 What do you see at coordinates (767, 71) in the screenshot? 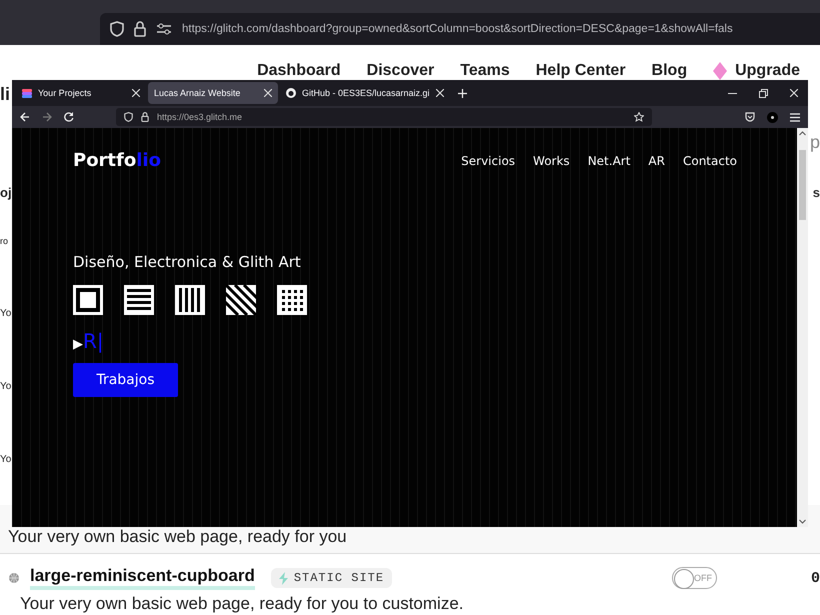
I see `upgrade-link: Upgrade` at bounding box center [767, 71].